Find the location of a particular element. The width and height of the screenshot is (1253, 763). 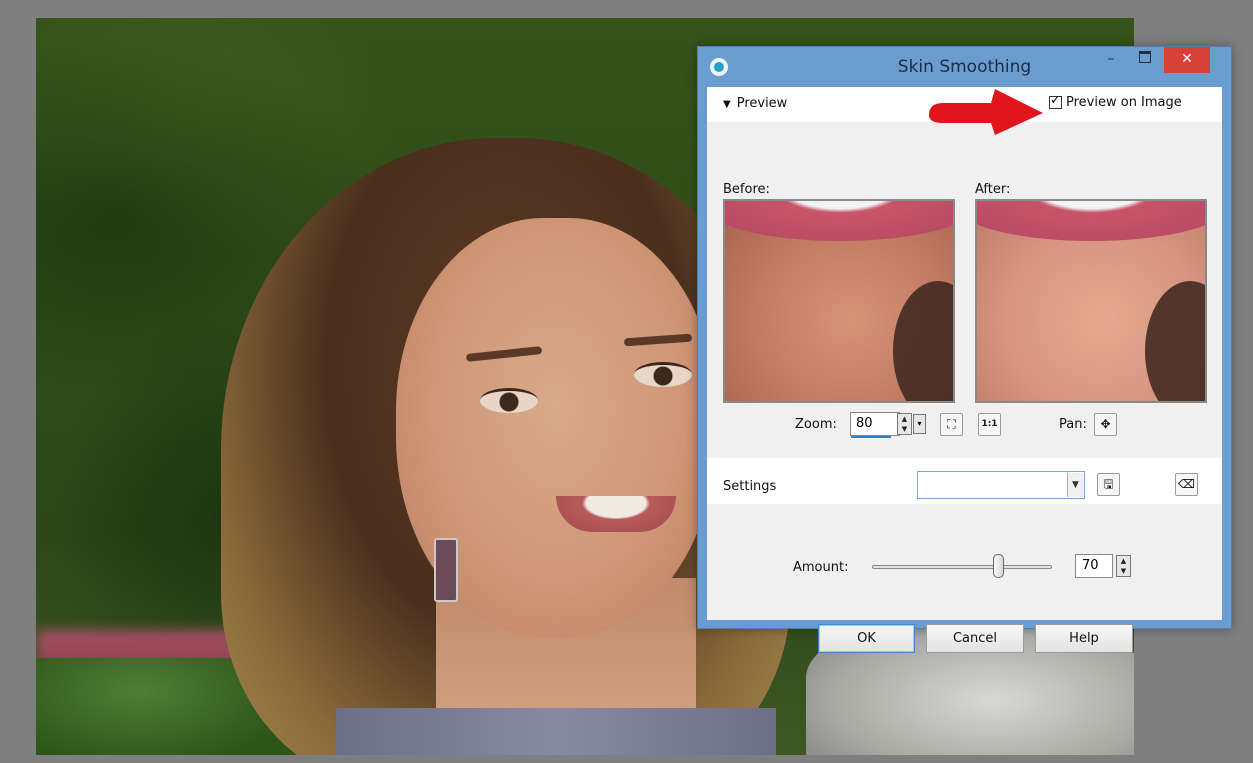

earring is located at coordinates (446, 570).